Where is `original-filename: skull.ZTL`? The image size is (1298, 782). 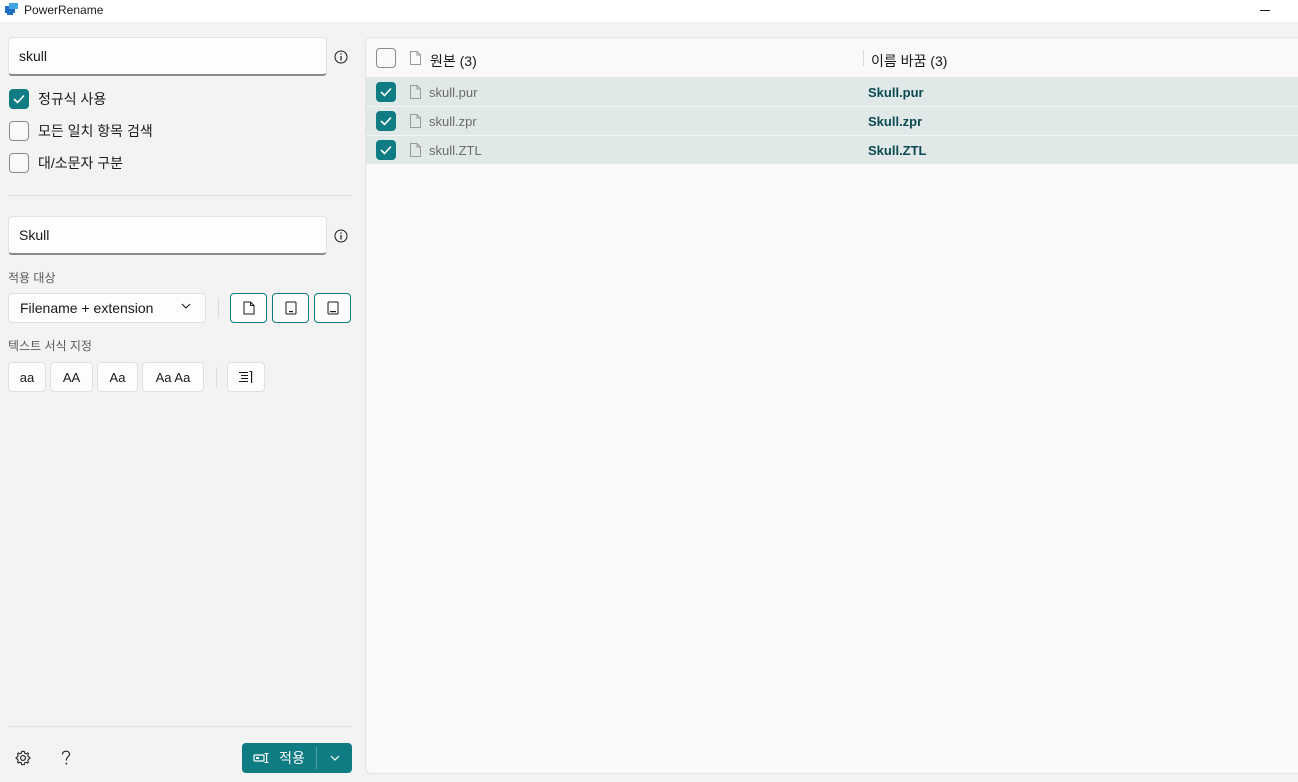 original-filename: skull.ZTL is located at coordinates (455, 150).